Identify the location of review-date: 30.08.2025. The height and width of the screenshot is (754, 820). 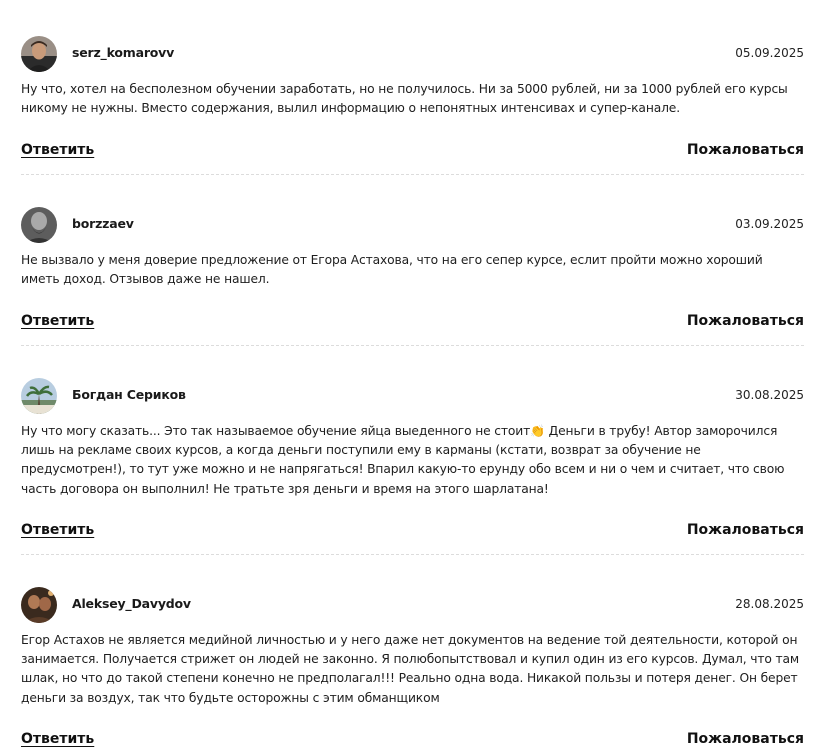
(769, 395).